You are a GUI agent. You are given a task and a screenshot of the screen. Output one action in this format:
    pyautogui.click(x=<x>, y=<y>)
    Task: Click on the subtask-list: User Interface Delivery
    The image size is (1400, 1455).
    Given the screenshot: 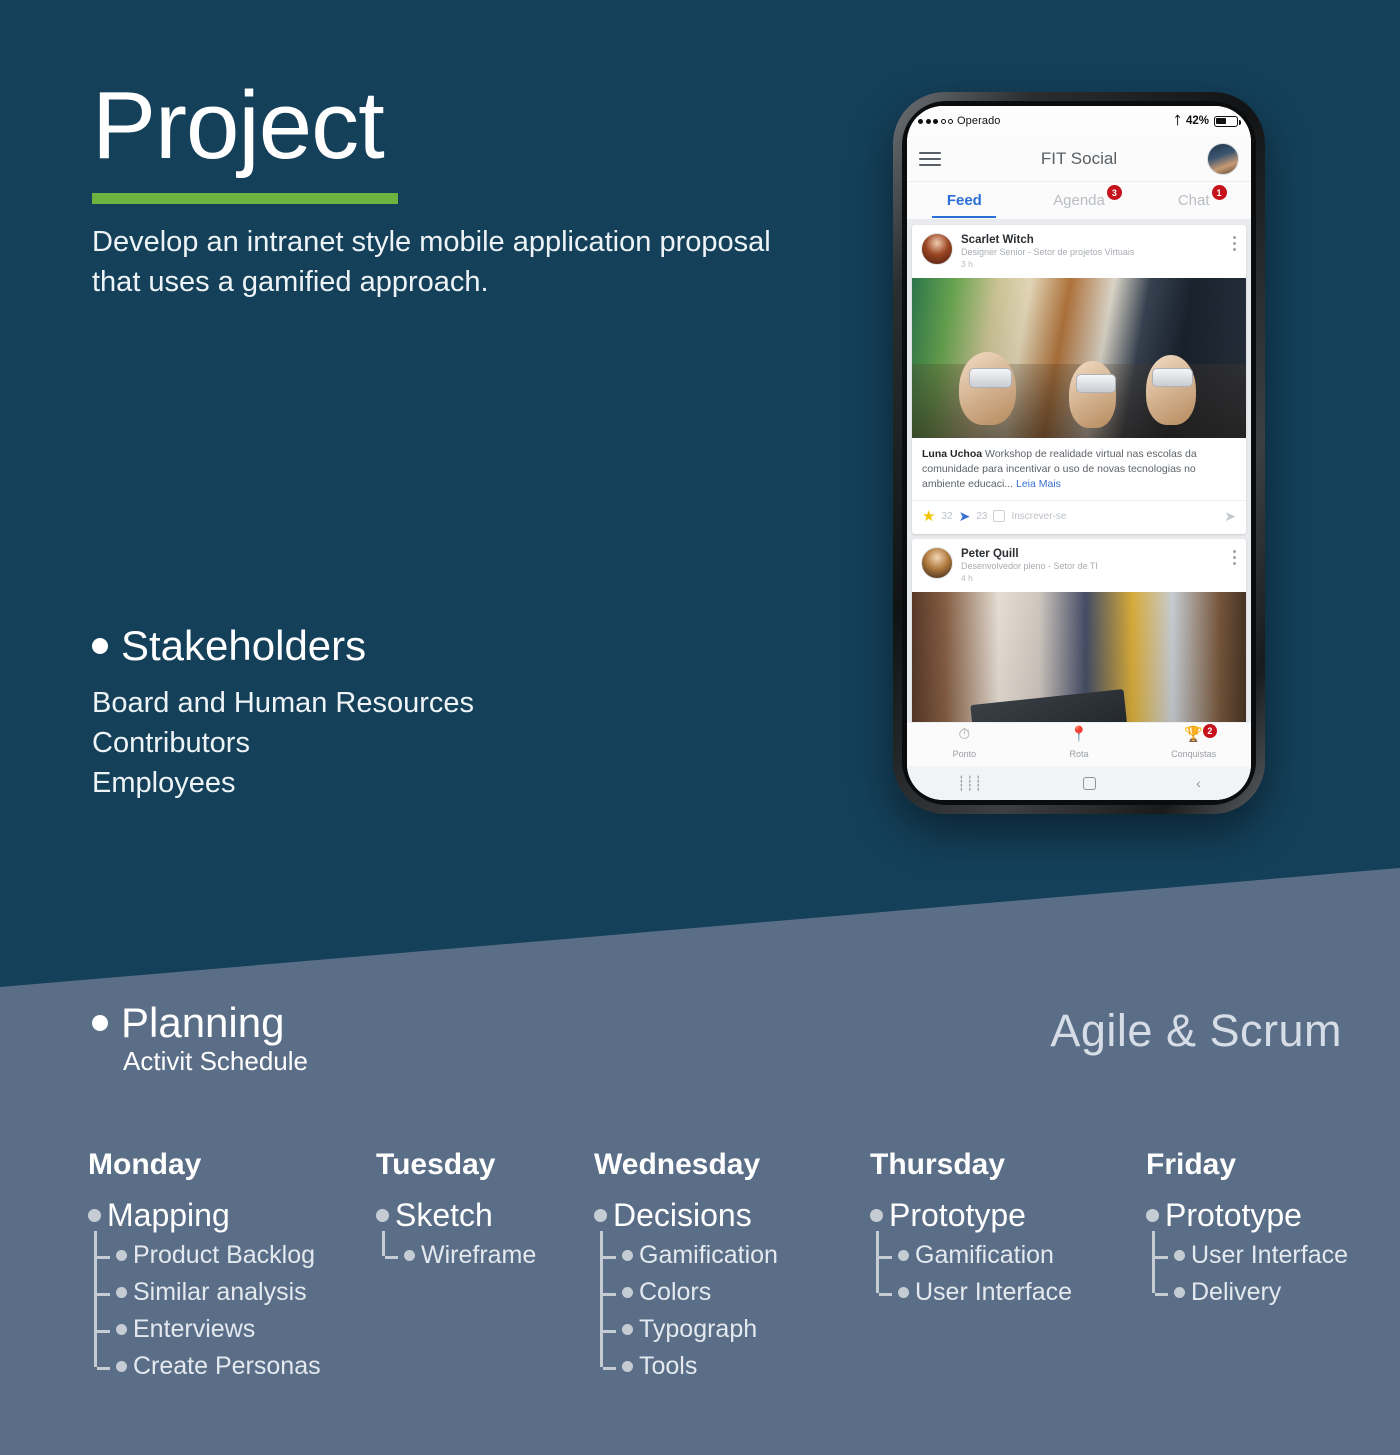 What is the action you would take?
    pyautogui.click(x=1265, y=1291)
    